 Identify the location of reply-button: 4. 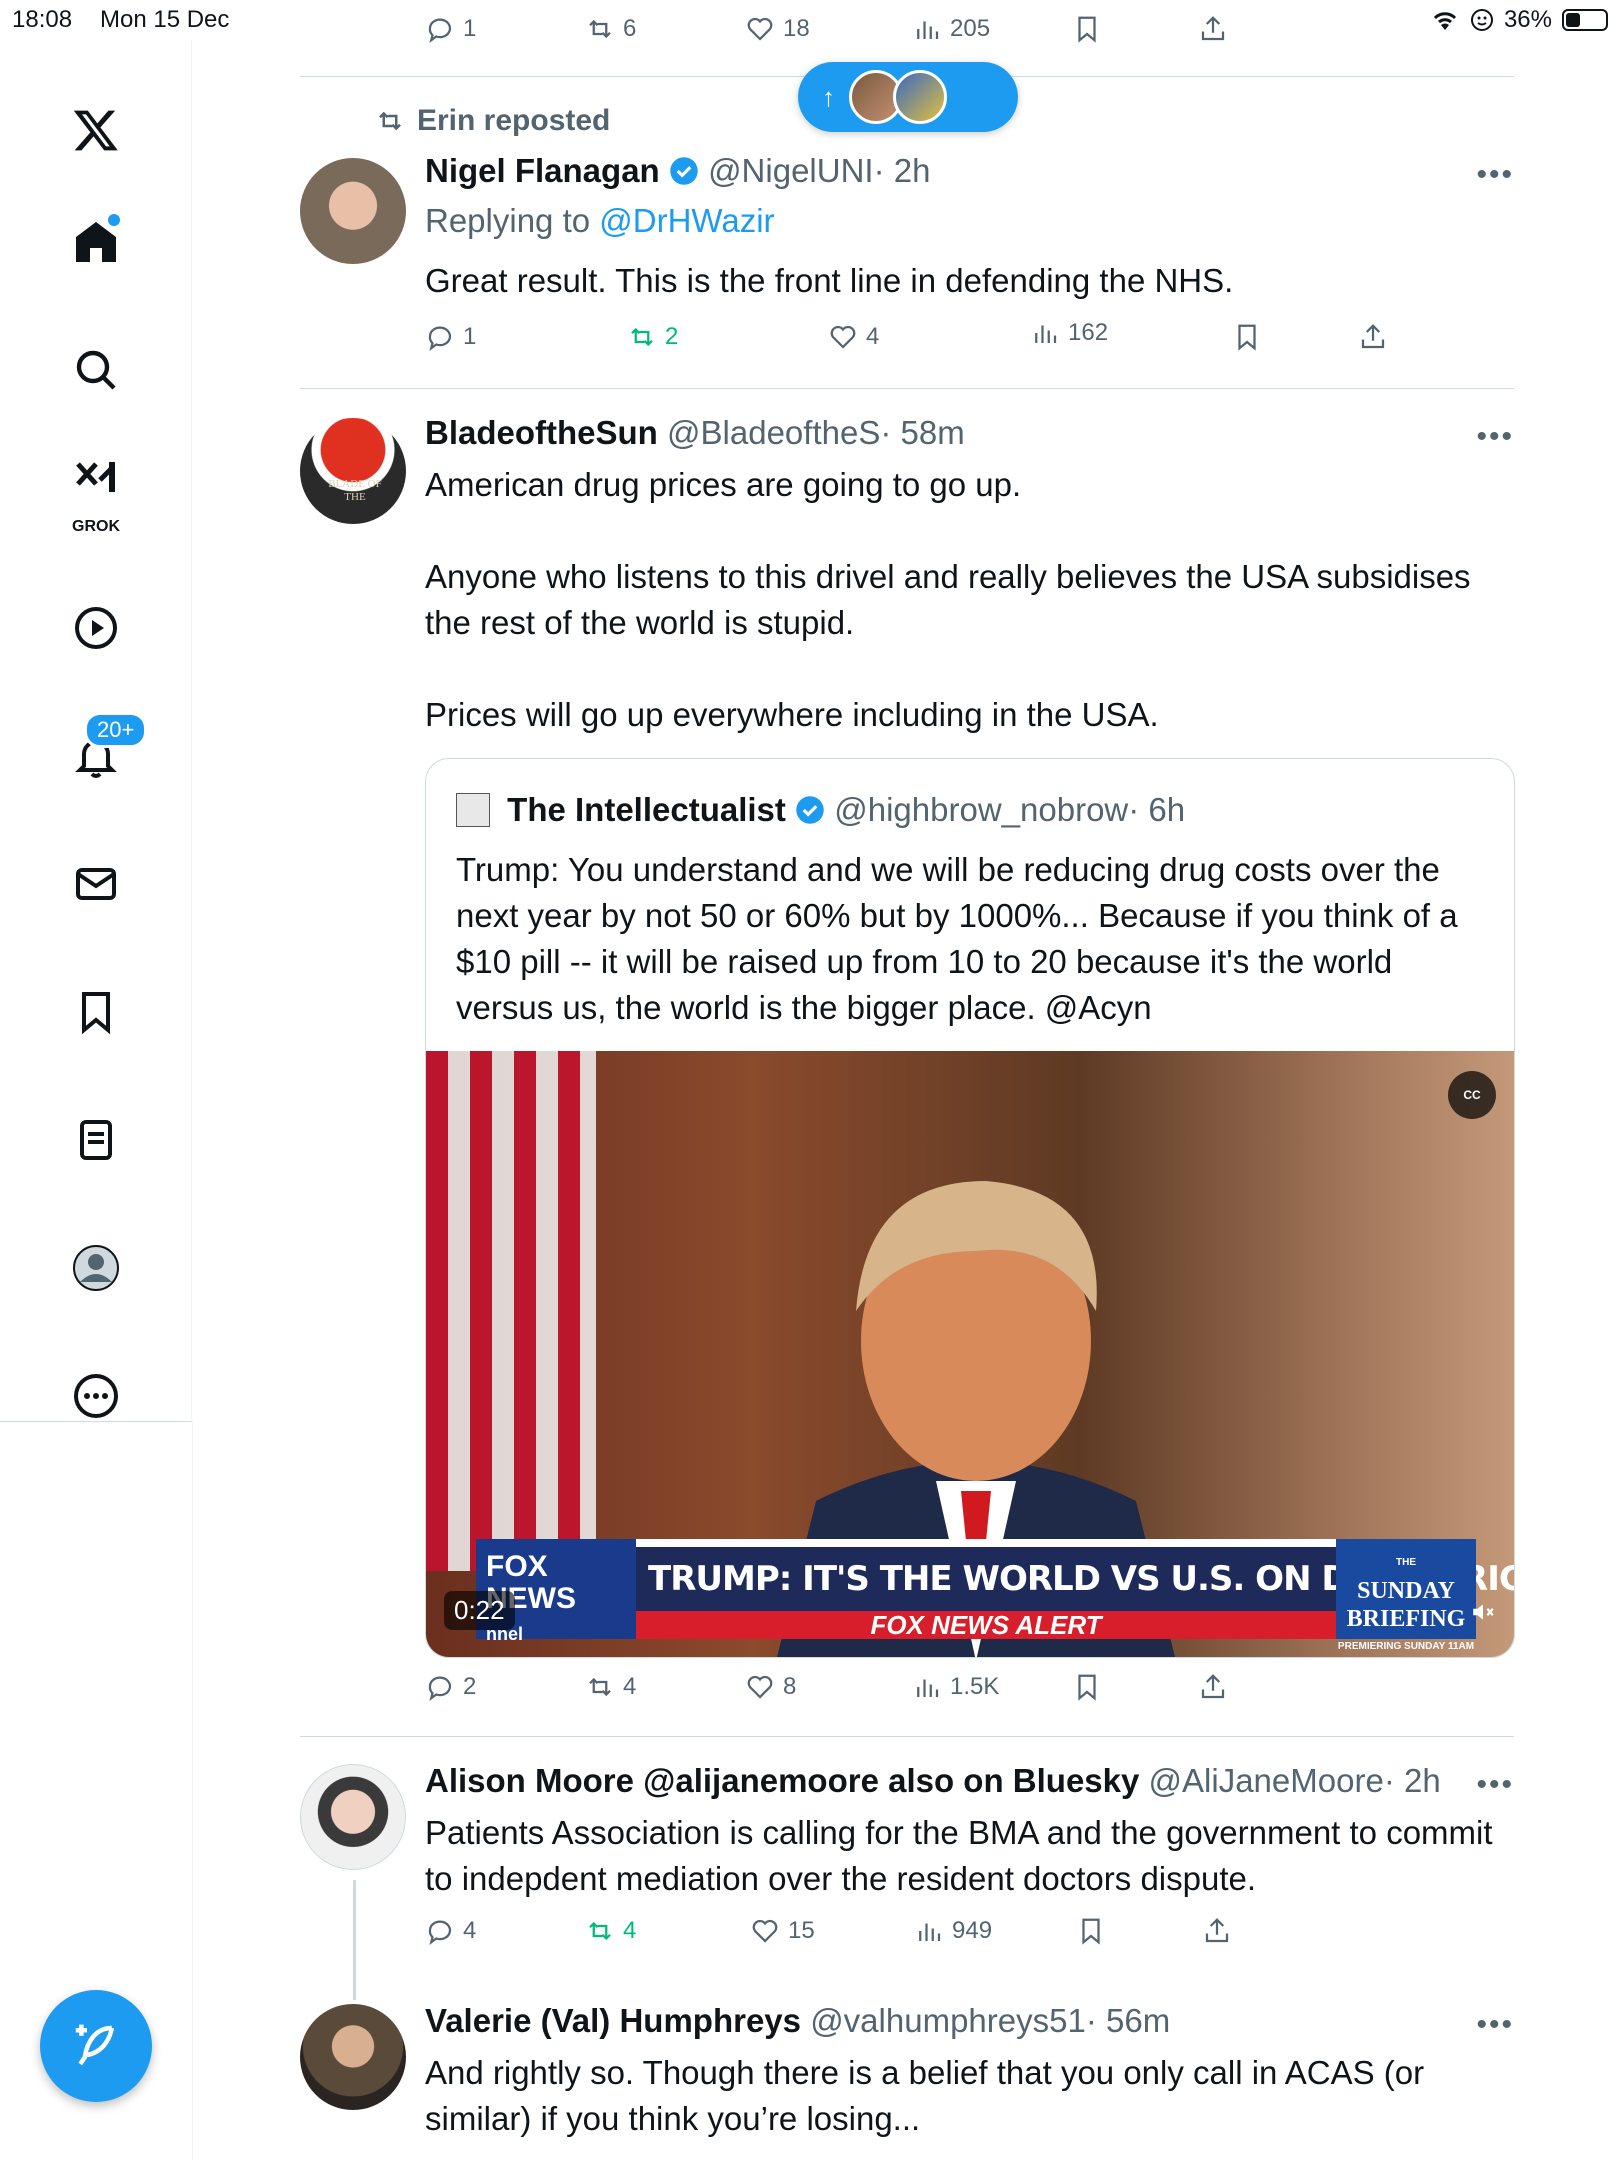
(450, 1931).